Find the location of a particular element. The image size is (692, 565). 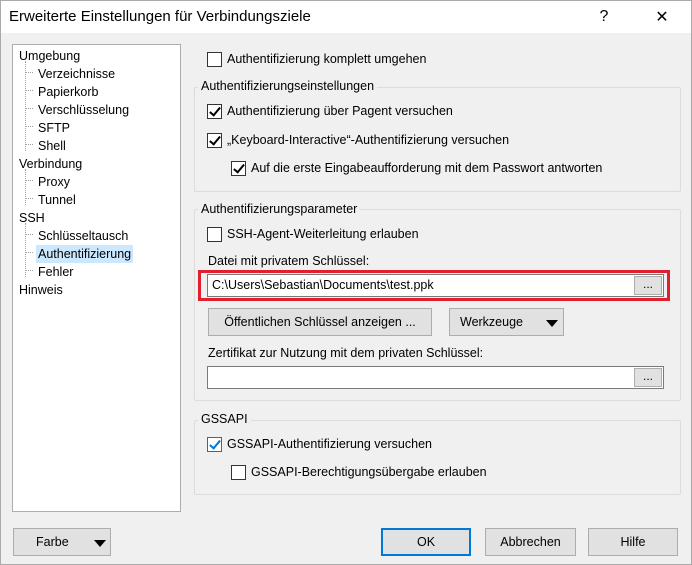

private-key-label: Datei mit privatem Schlüssel: is located at coordinates (289, 261).